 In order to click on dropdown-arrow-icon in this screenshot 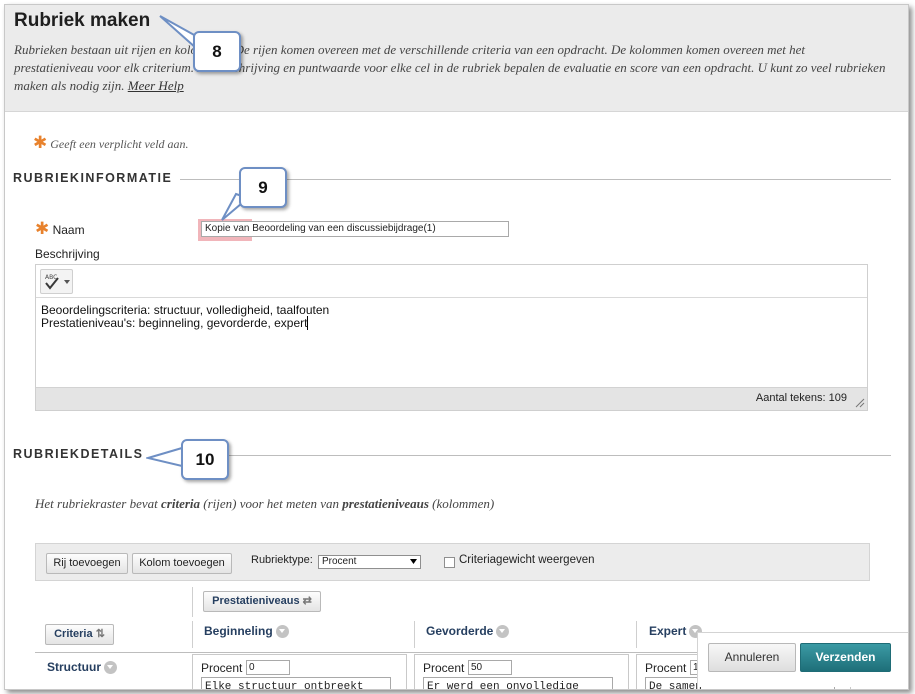, I will do `click(413, 561)`.